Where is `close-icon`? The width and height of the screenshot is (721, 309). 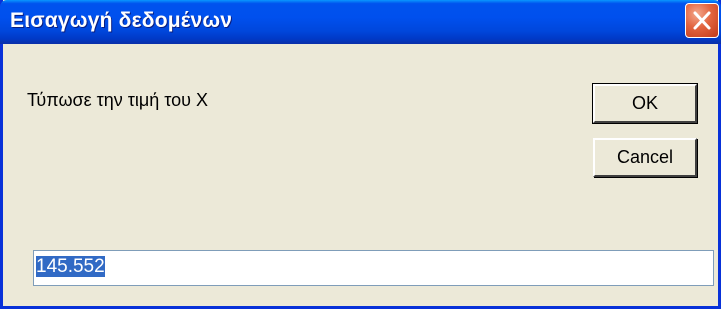
close-icon is located at coordinates (702, 20).